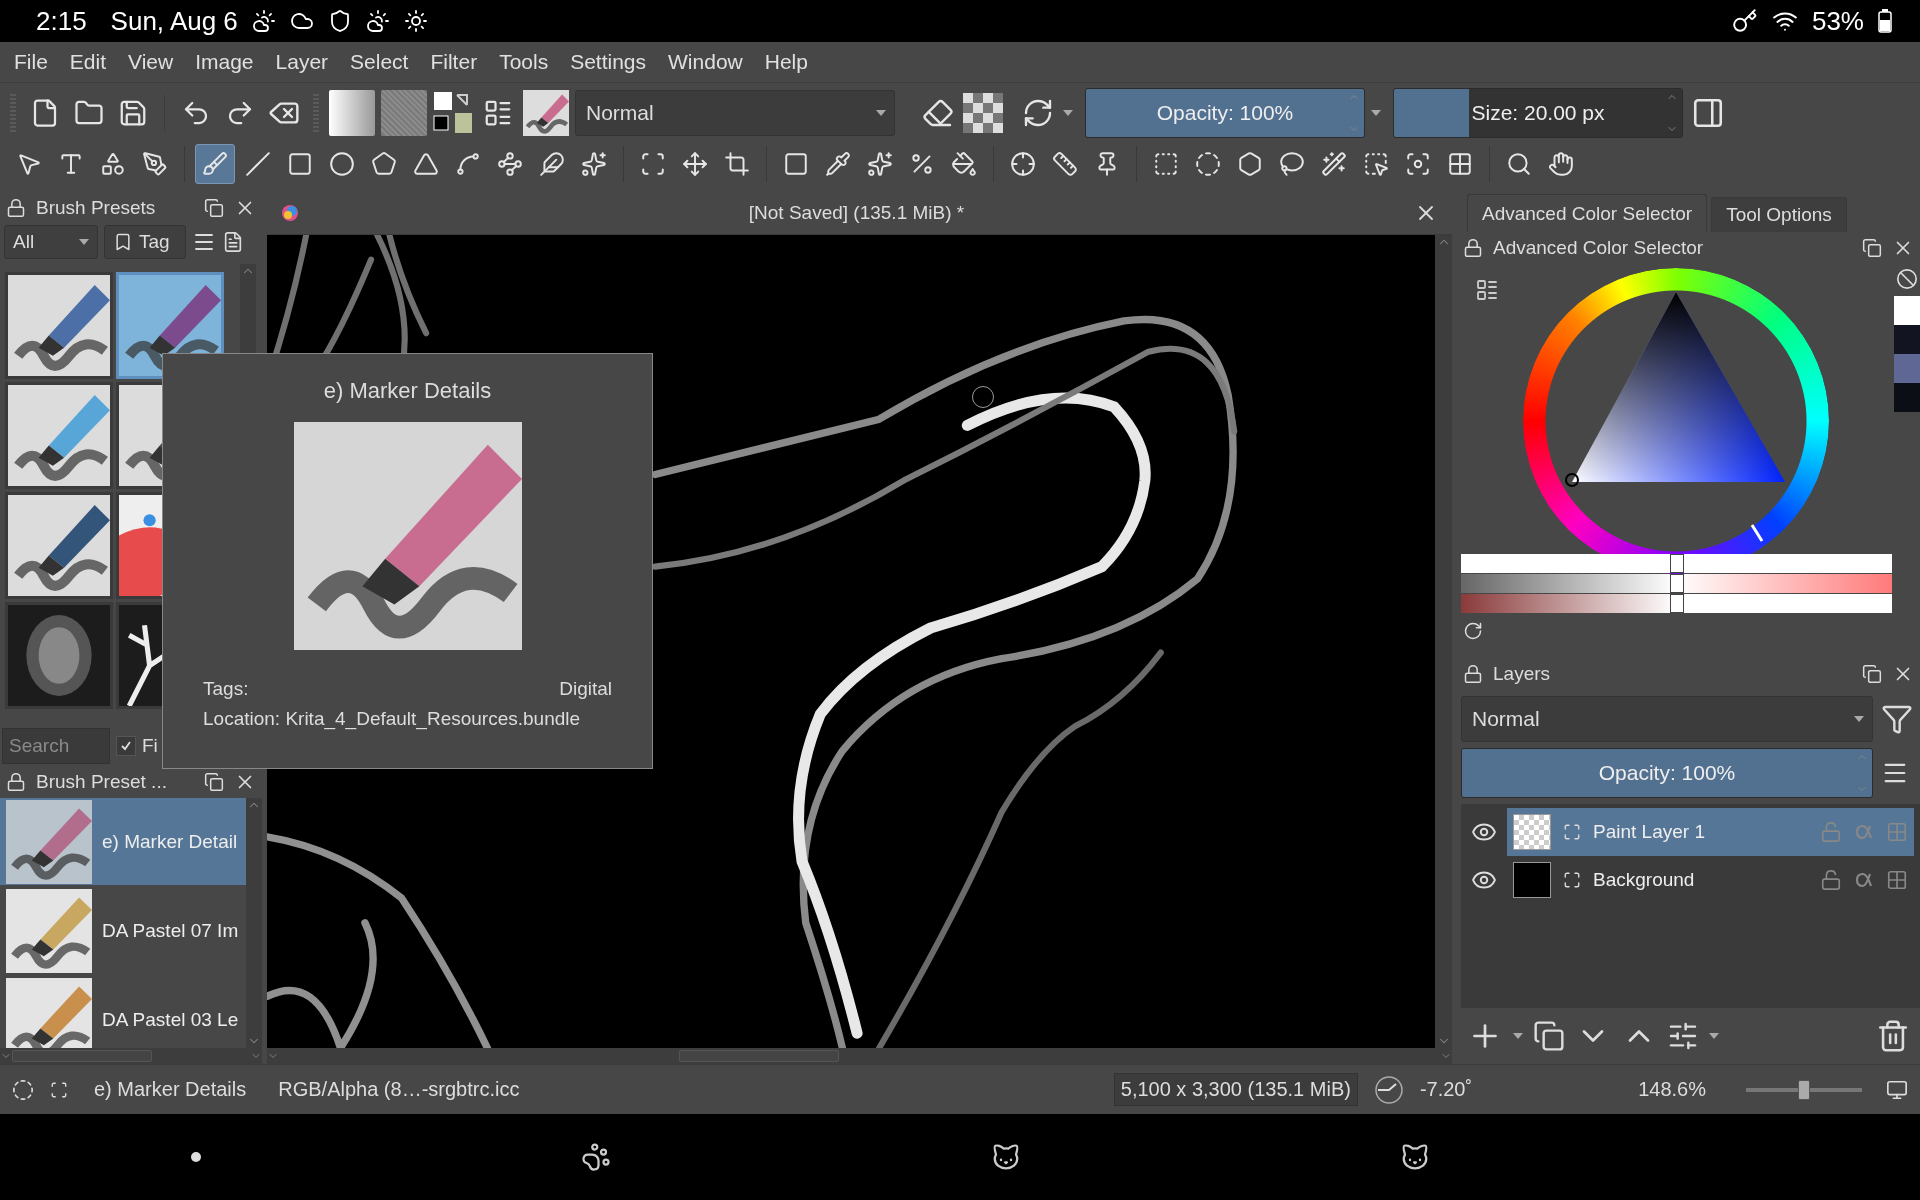 Image resolution: width=1920 pixels, height=1200 pixels. Describe the element at coordinates (224, 62) in the screenshot. I see `menu-item: Image` at that location.